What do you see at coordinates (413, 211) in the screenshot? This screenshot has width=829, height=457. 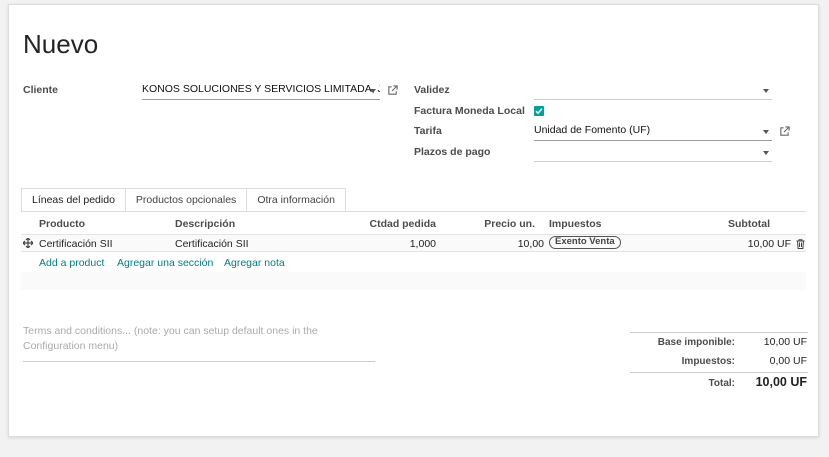 I see `tabs-divider` at bounding box center [413, 211].